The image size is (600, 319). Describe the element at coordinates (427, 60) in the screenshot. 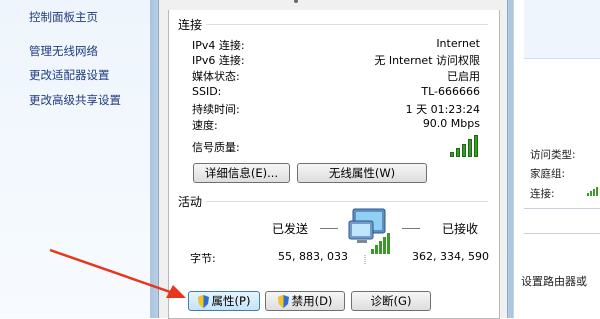

I see `ipv6-value: 无 Internet 访问权限` at that location.